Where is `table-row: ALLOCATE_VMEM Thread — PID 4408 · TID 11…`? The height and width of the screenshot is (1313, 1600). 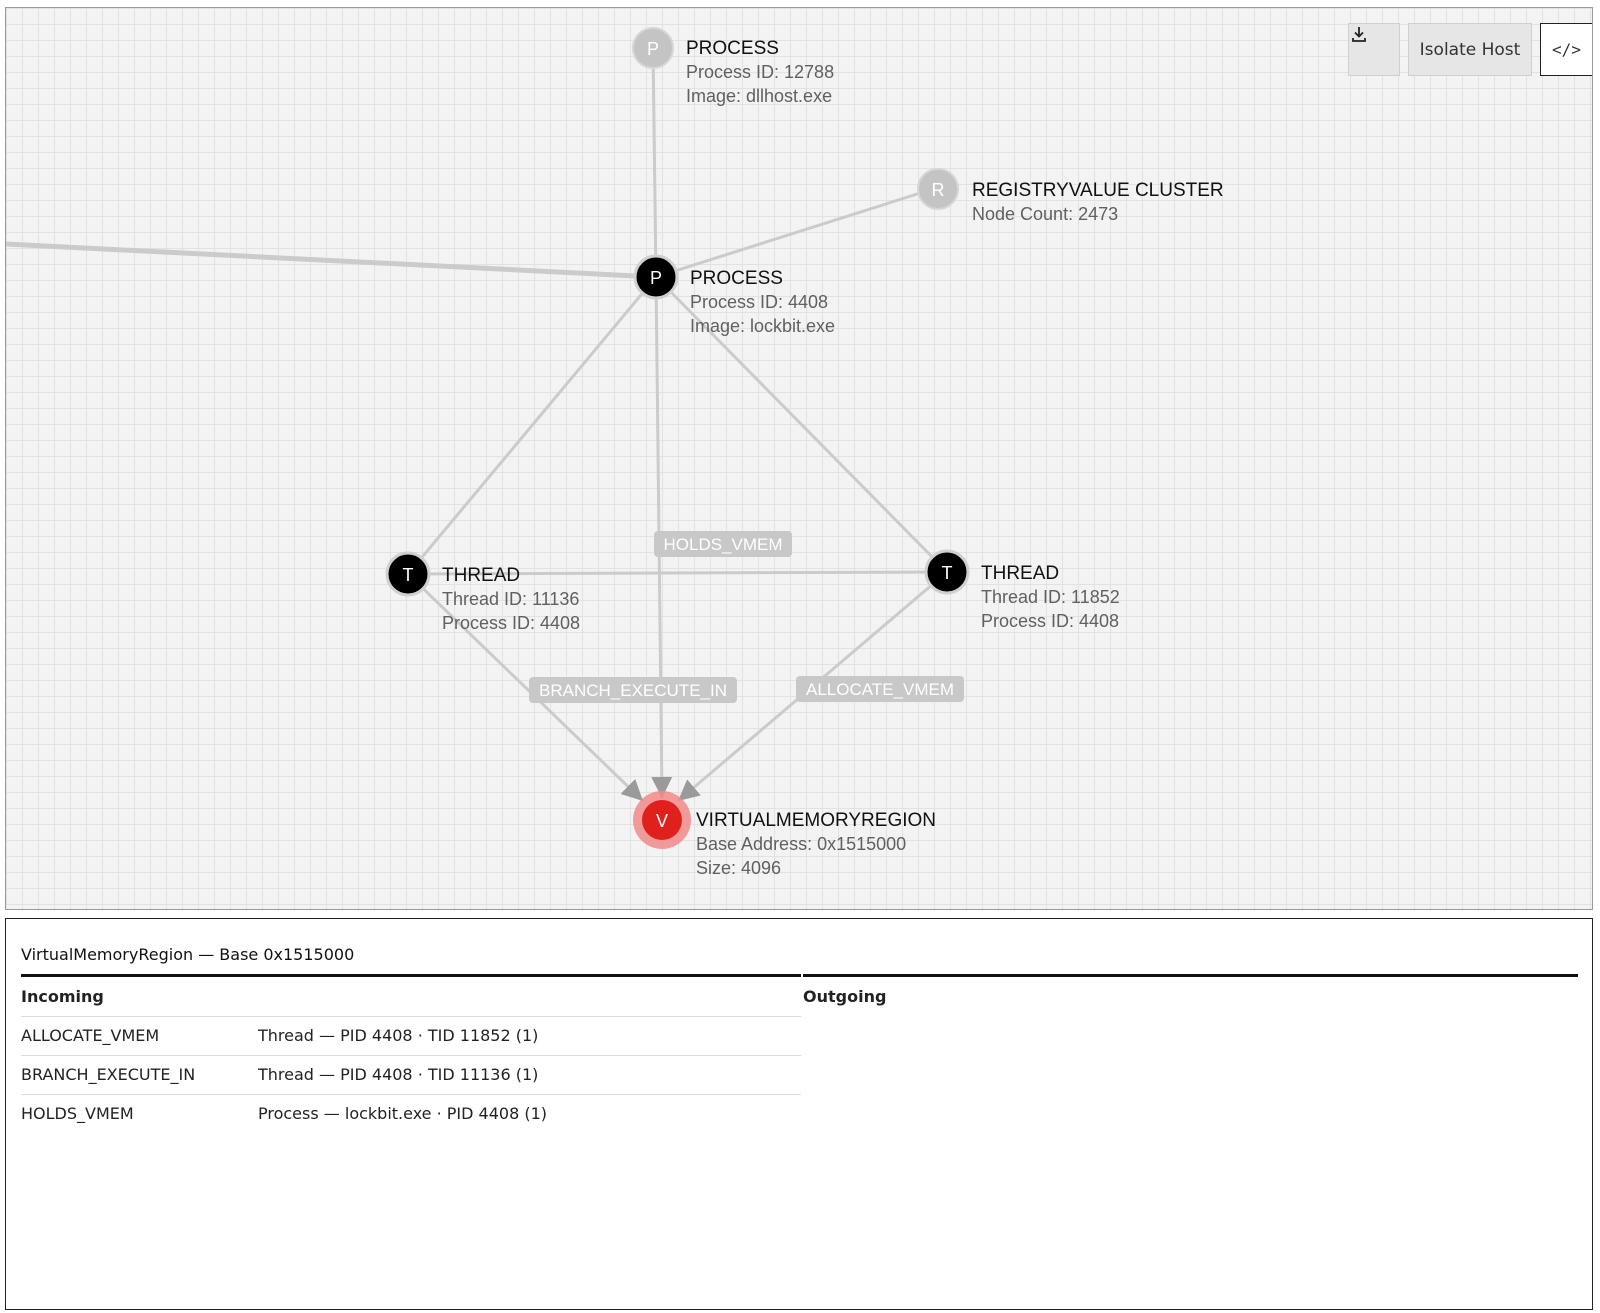
table-row: ALLOCATE_VMEM Thread — PID 4408 · TID 11… is located at coordinates (411, 1036).